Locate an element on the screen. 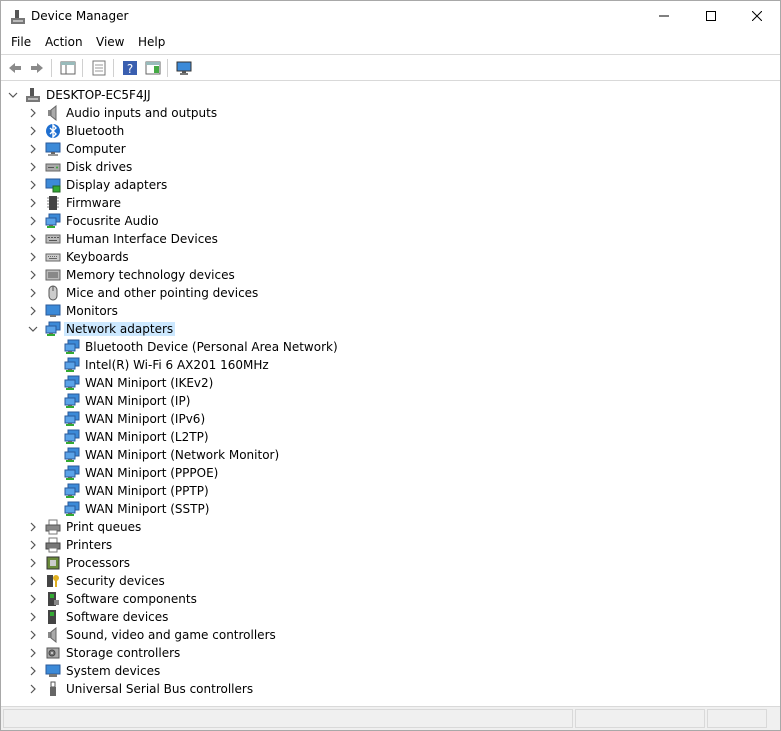 This screenshot has height=731, width=781. tree-category-print-queues: Print queues is located at coordinates (390, 527).